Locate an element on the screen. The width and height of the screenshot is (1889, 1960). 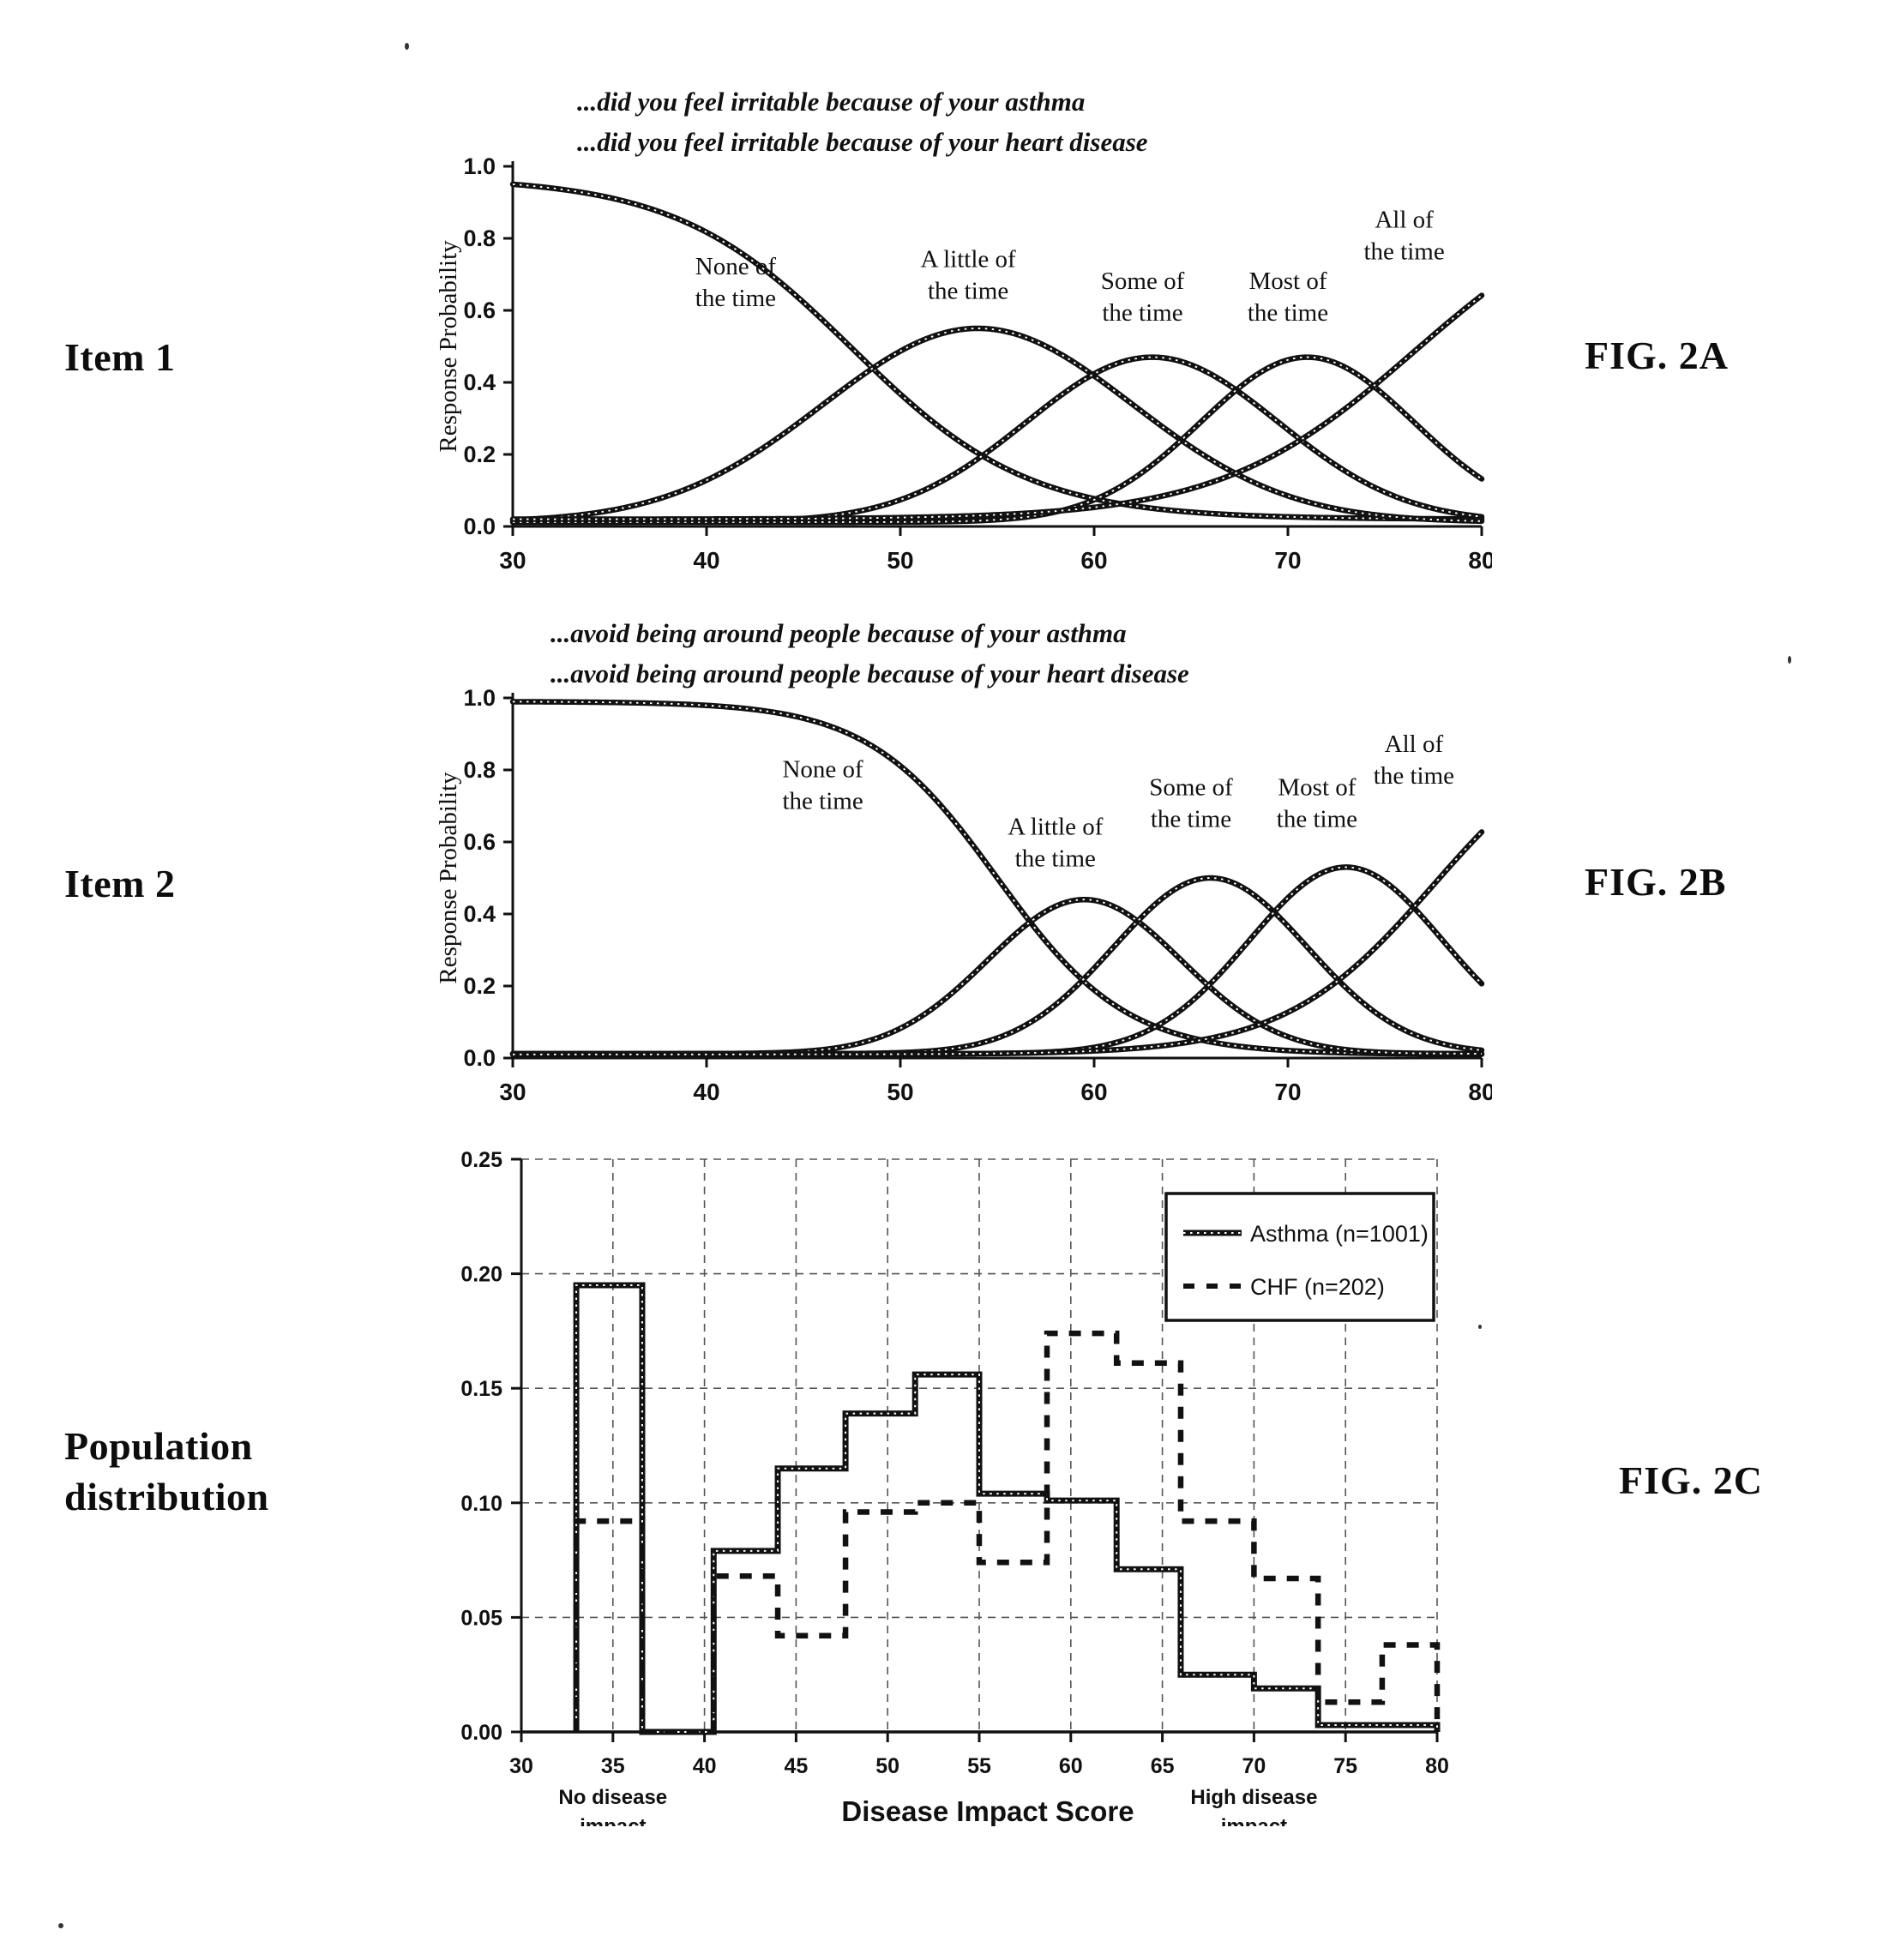
row-label-item-2: Item 2 is located at coordinates (120, 884).